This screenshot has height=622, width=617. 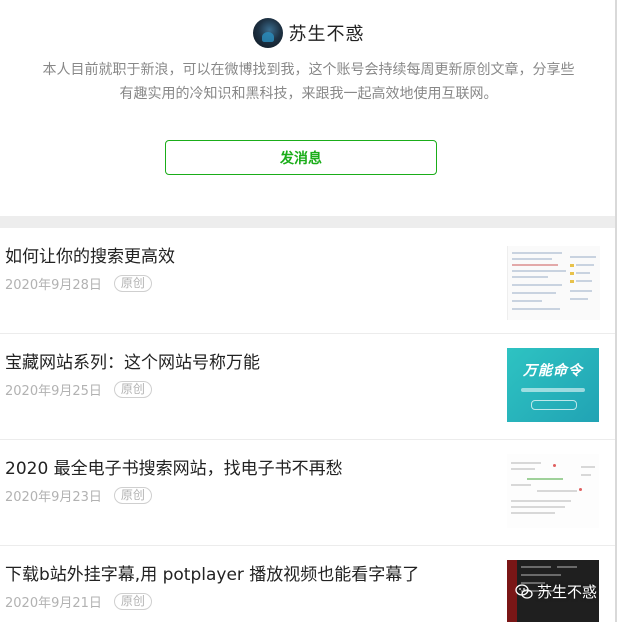 What do you see at coordinates (308, 70) in the screenshot?
I see `bio-line-1: 本人目前就职于新浪，可以在微博找到我，这个账号会持续每周更新原创文章，分享些` at bounding box center [308, 70].